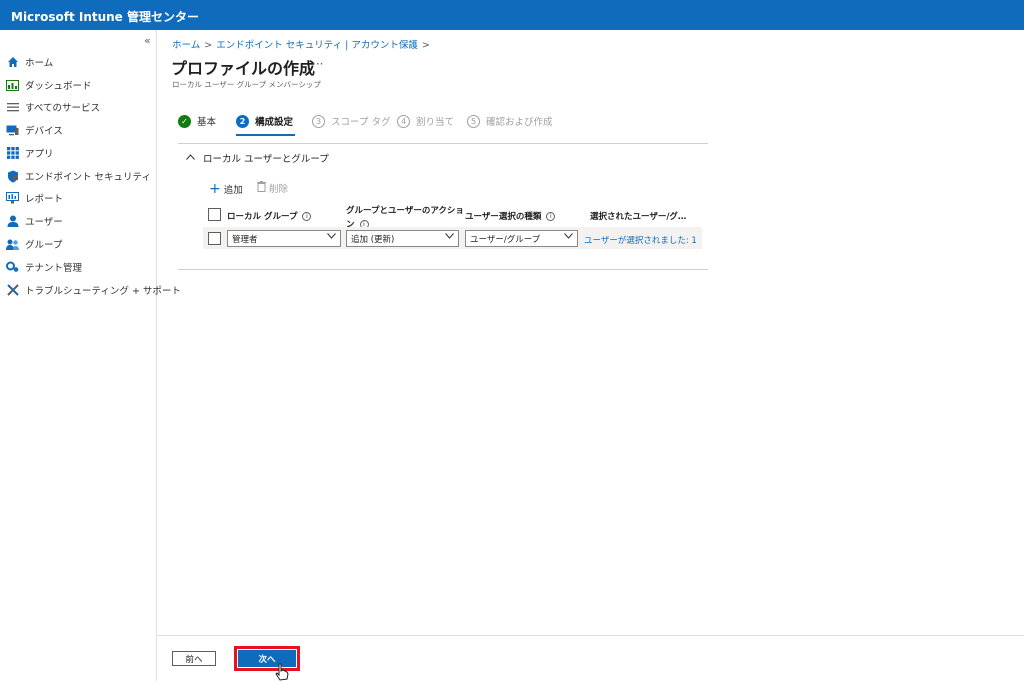 This screenshot has height=685, width=1024. Describe the element at coordinates (512, 15) in the screenshot. I see `top-bar: Microsoft Intune 管理センター` at that location.